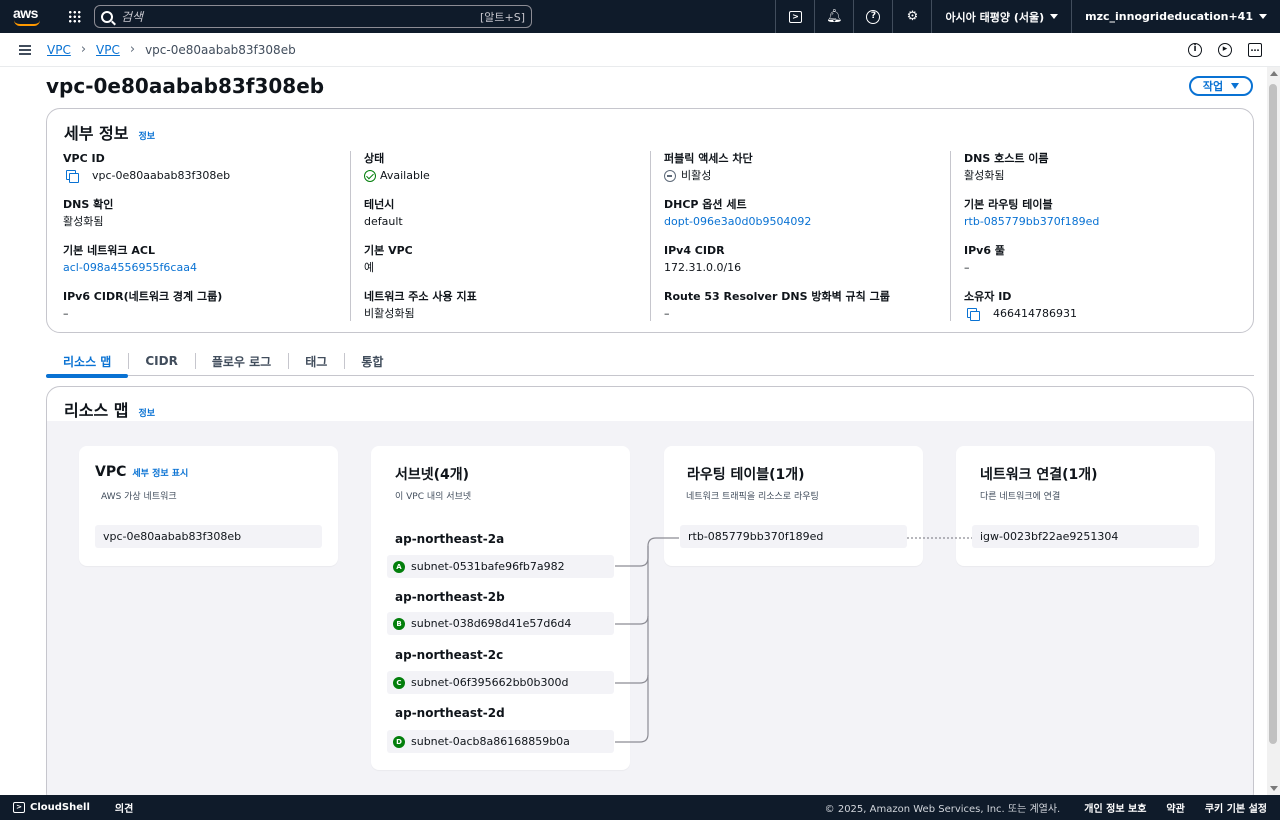  What do you see at coordinates (389, 313) in the screenshot?
I see `network-address-usage-value: 비활성화됨` at bounding box center [389, 313].